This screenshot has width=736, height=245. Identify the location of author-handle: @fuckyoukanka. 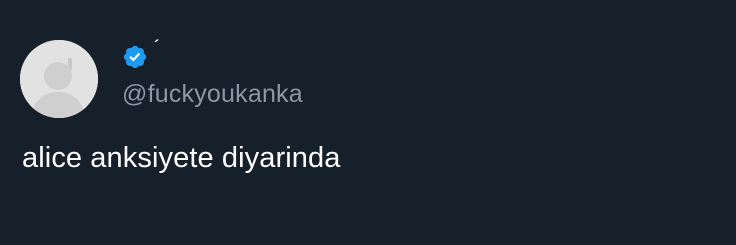
(212, 94).